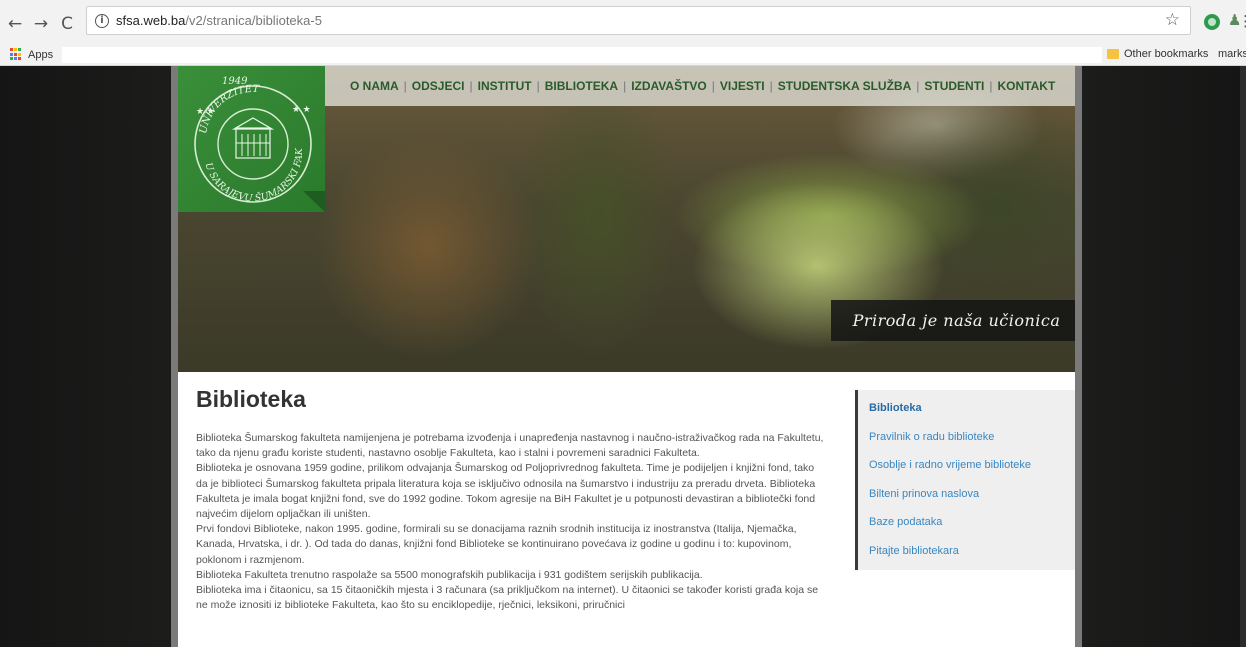  What do you see at coordinates (582, 55) in the screenshot?
I see `bookmarks-area` at bounding box center [582, 55].